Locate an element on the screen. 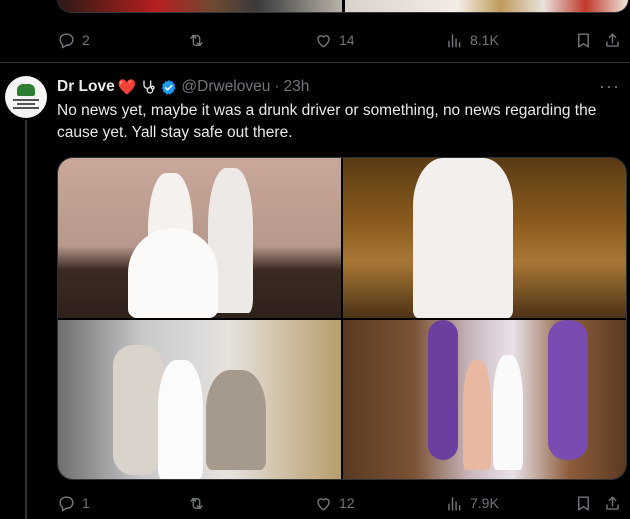 The width and height of the screenshot is (630, 519). reply-count: 1 is located at coordinates (86, 503).